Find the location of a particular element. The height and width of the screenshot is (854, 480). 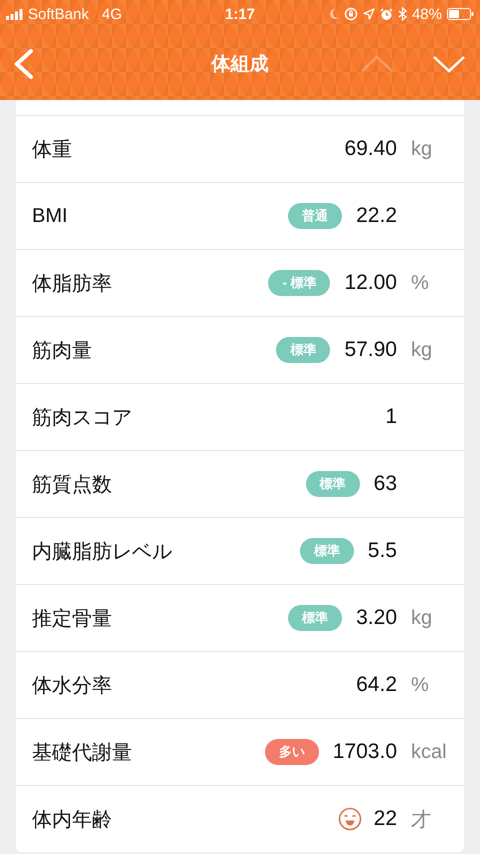

back-button is located at coordinates (23, 64).